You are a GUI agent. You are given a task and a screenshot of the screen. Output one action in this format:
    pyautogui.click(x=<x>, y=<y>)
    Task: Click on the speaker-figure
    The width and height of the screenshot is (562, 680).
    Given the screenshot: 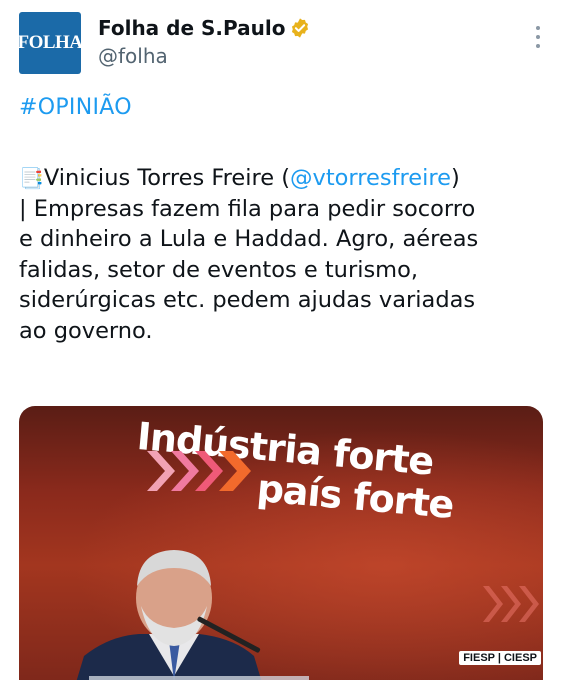 What is the action you would take?
    pyautogui.click(x=192, y=615)
    